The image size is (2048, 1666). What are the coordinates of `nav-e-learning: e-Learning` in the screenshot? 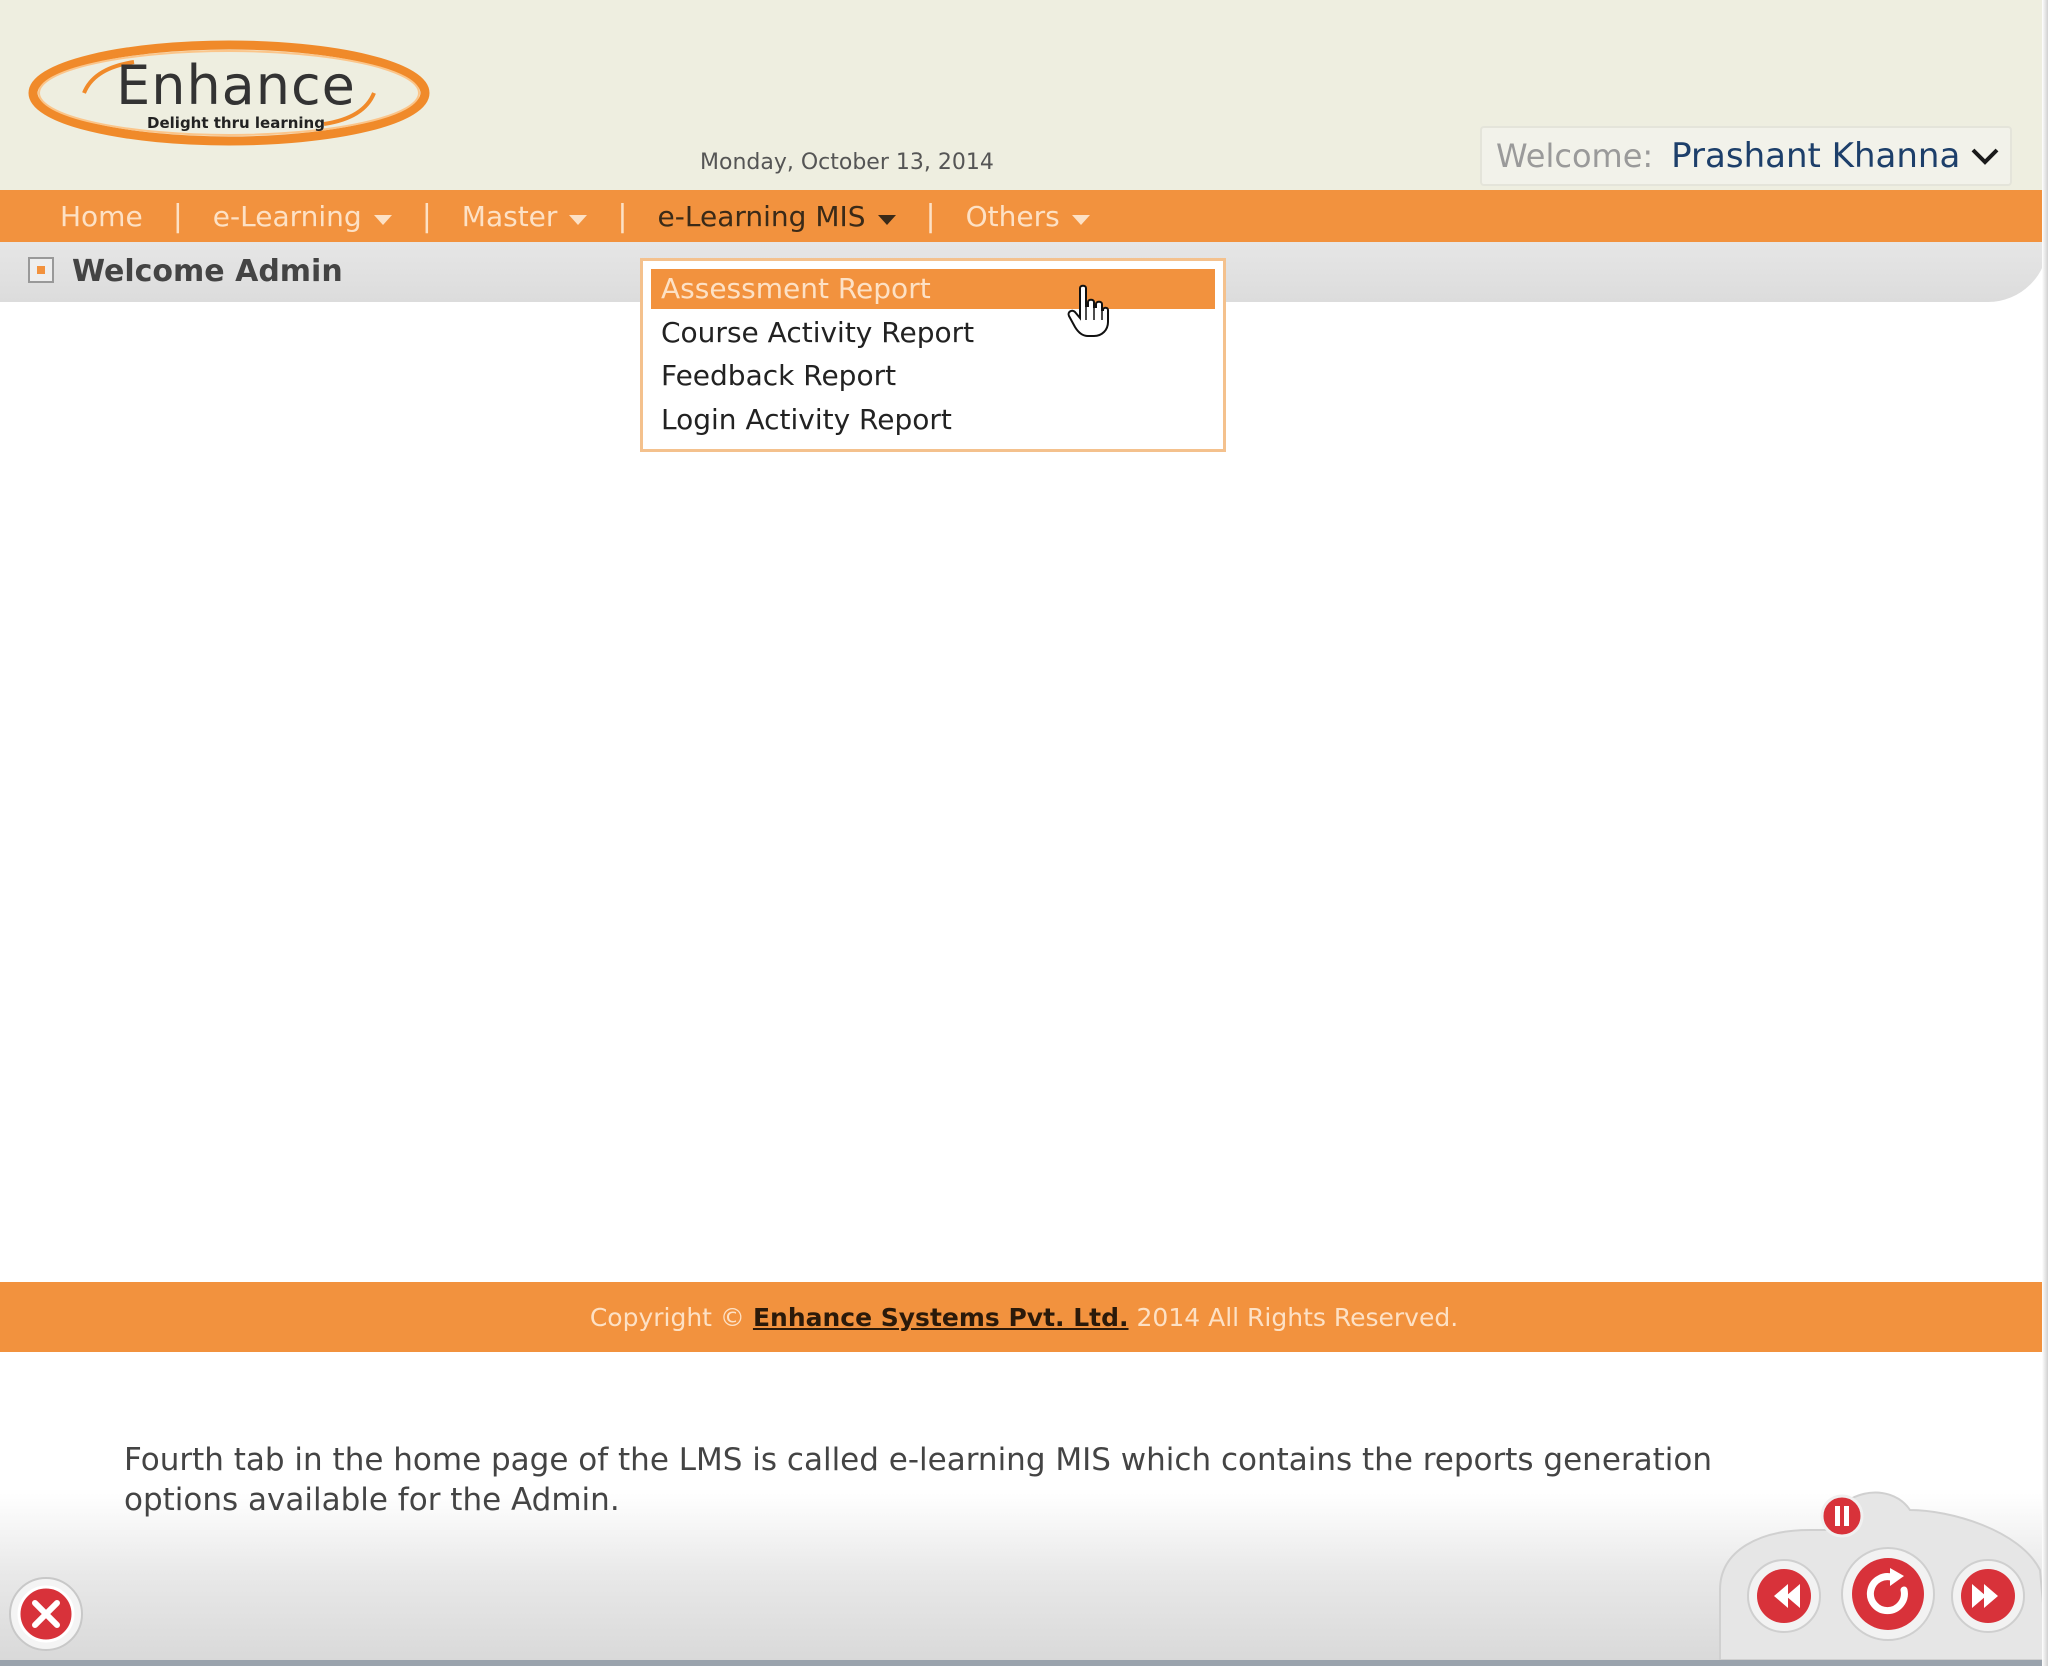 It's located at (302, 216).